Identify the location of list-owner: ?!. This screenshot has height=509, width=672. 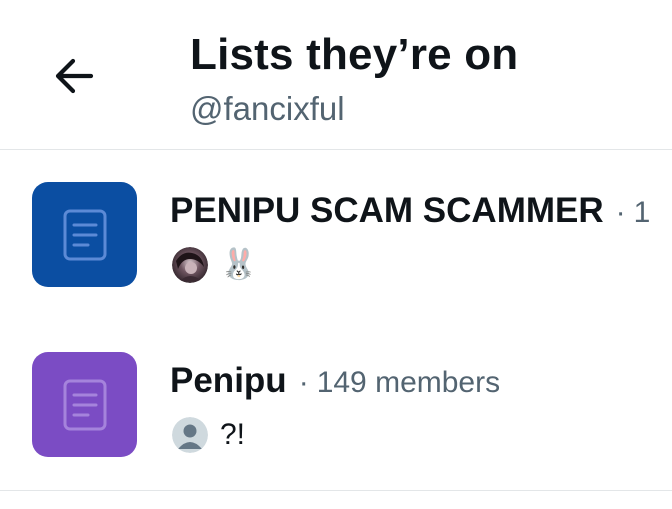
(208, 435).